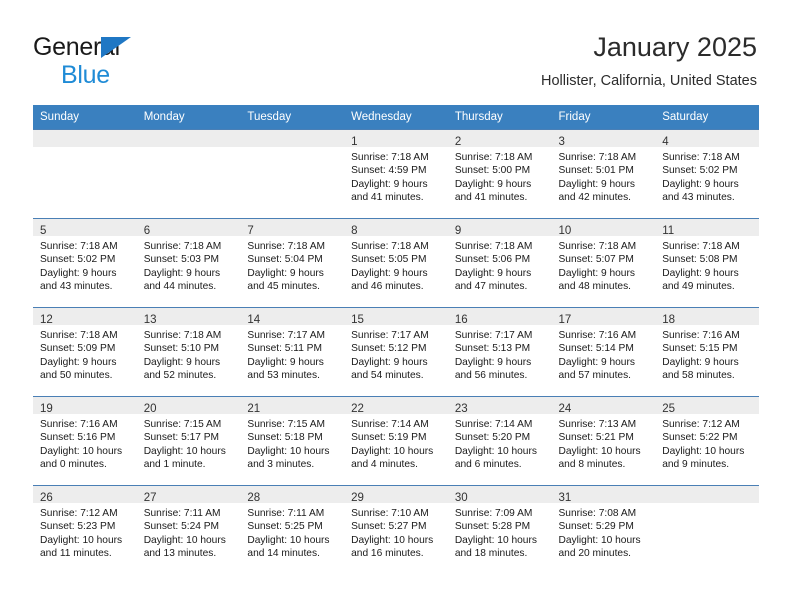 The image size is (792, 612). What do you see at coordinates (85, 317) in the screenshot?
I see `day-number-bar: 12` at bounding box center [85, 317].